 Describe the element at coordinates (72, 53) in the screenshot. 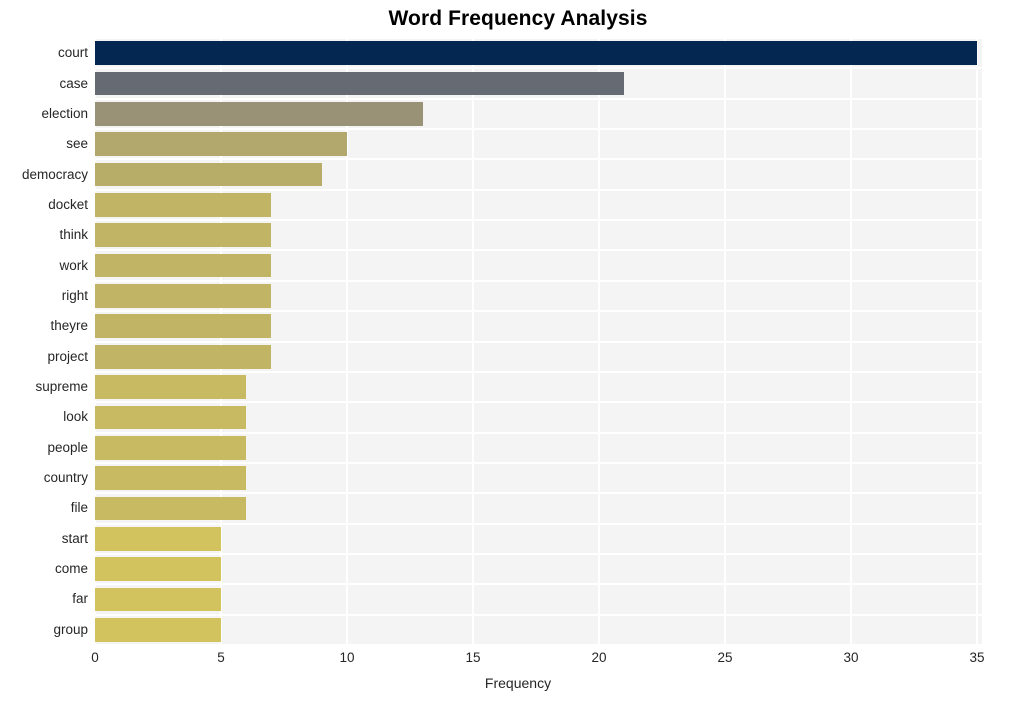

I see `y-axis-category-label: court` at that location.